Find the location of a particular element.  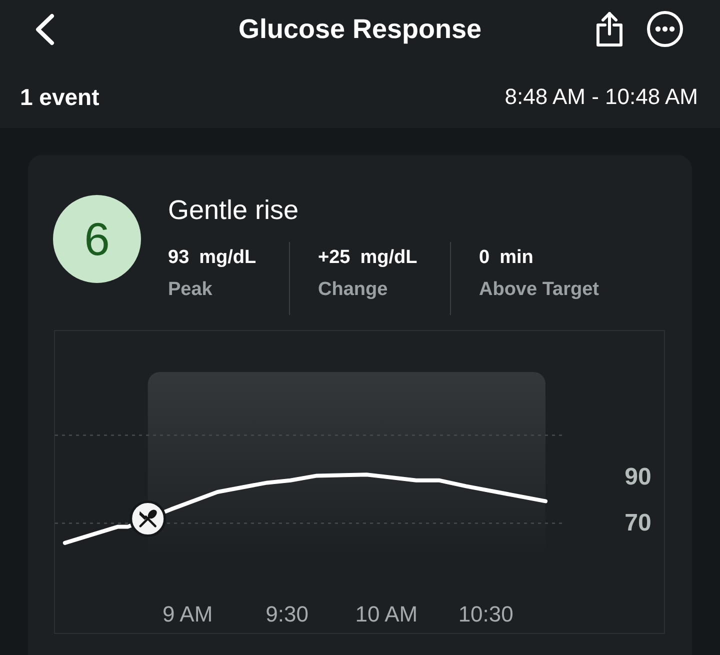

share-icon is located at coordinates (609, 29).